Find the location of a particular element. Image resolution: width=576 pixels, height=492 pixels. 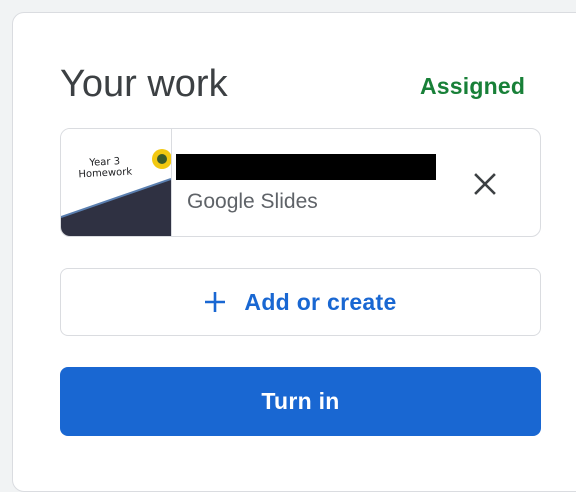

close-icon is located at coordinates (485, 184).